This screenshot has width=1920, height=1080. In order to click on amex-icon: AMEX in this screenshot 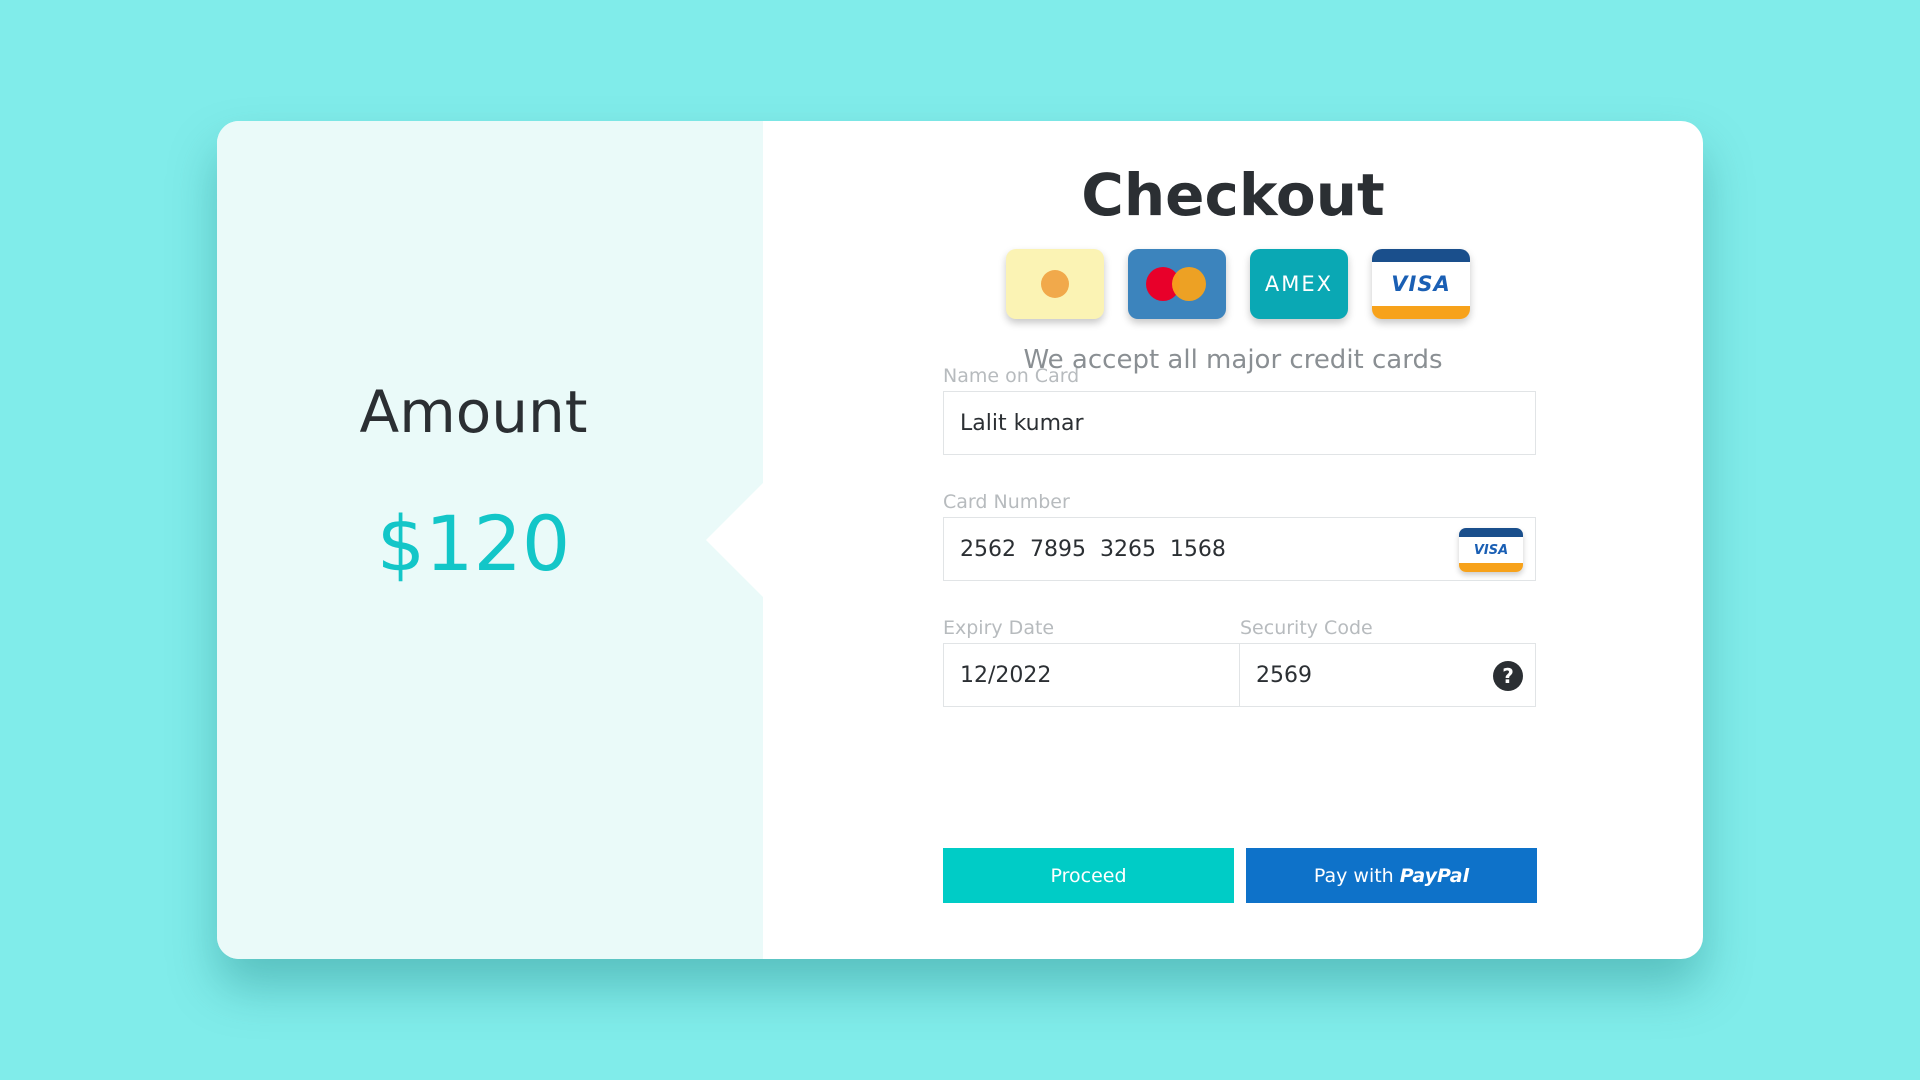, I will do `click(1299, 284)`.